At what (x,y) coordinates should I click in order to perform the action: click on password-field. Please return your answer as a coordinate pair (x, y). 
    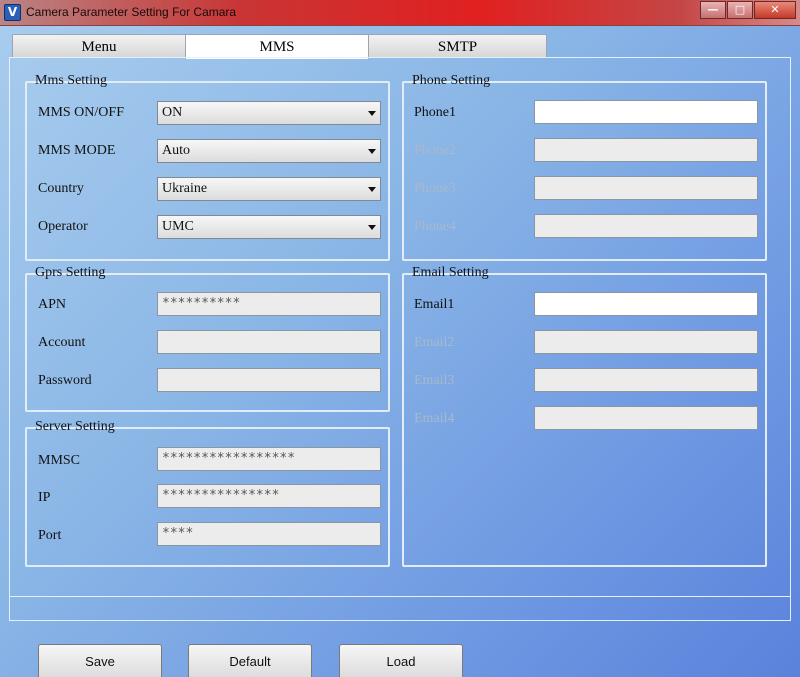
    Looking at the image, I should click on (269, 380).